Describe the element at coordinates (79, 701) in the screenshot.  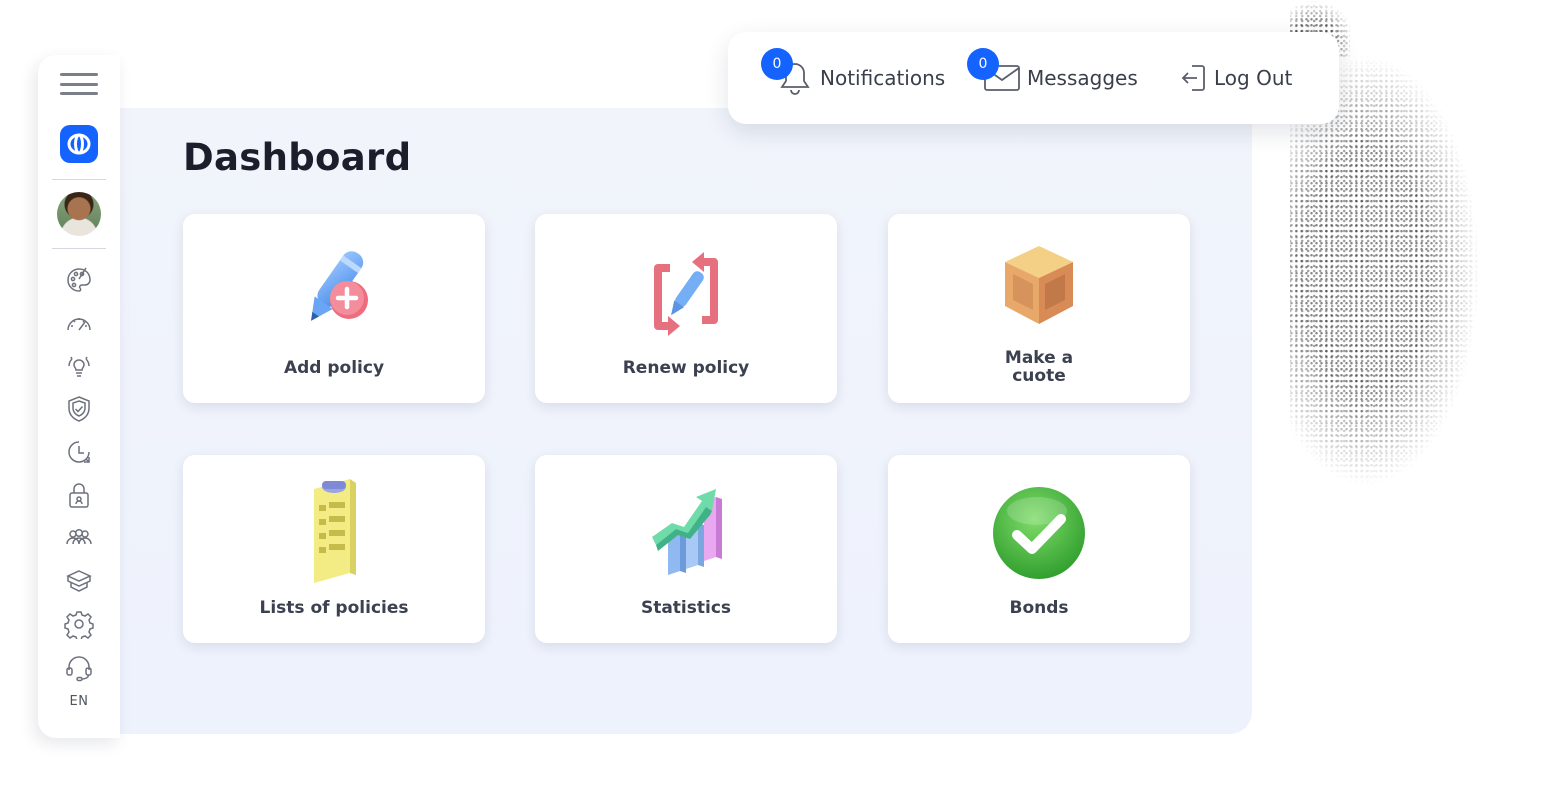
I see `language-selector: EN` at that location.